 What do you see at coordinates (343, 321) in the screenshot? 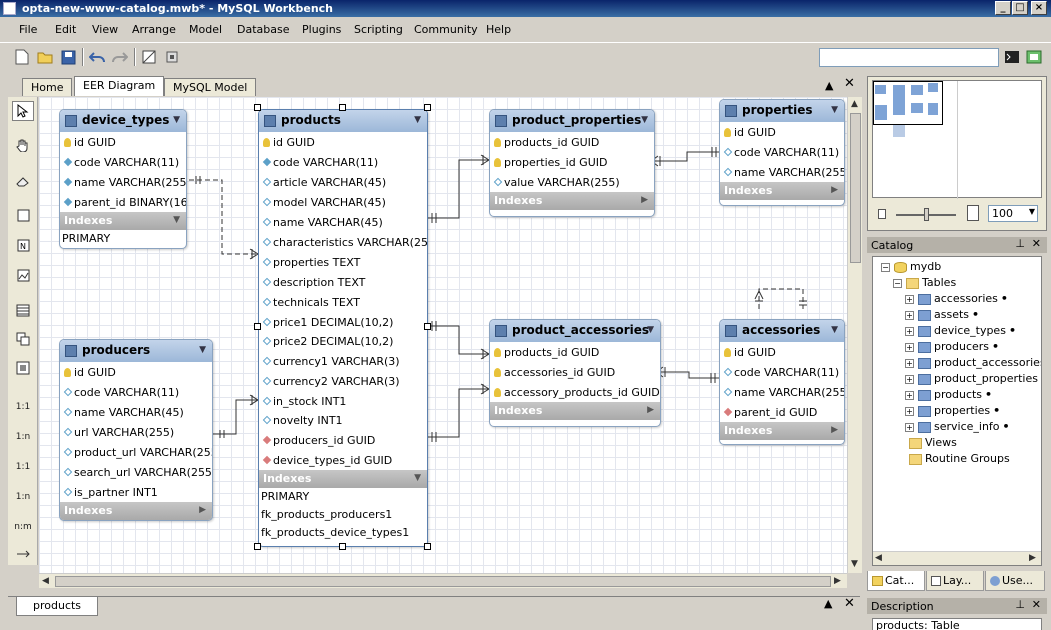
I see `column-row: price1 DECIMAL(10,2)` at bounding box center [343, 321].